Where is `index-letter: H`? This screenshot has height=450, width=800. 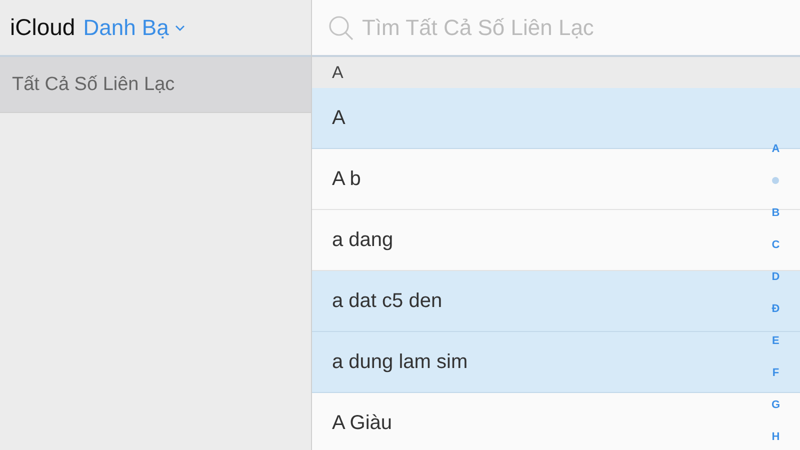
index-letter: H is located at coordinates (776, 435).